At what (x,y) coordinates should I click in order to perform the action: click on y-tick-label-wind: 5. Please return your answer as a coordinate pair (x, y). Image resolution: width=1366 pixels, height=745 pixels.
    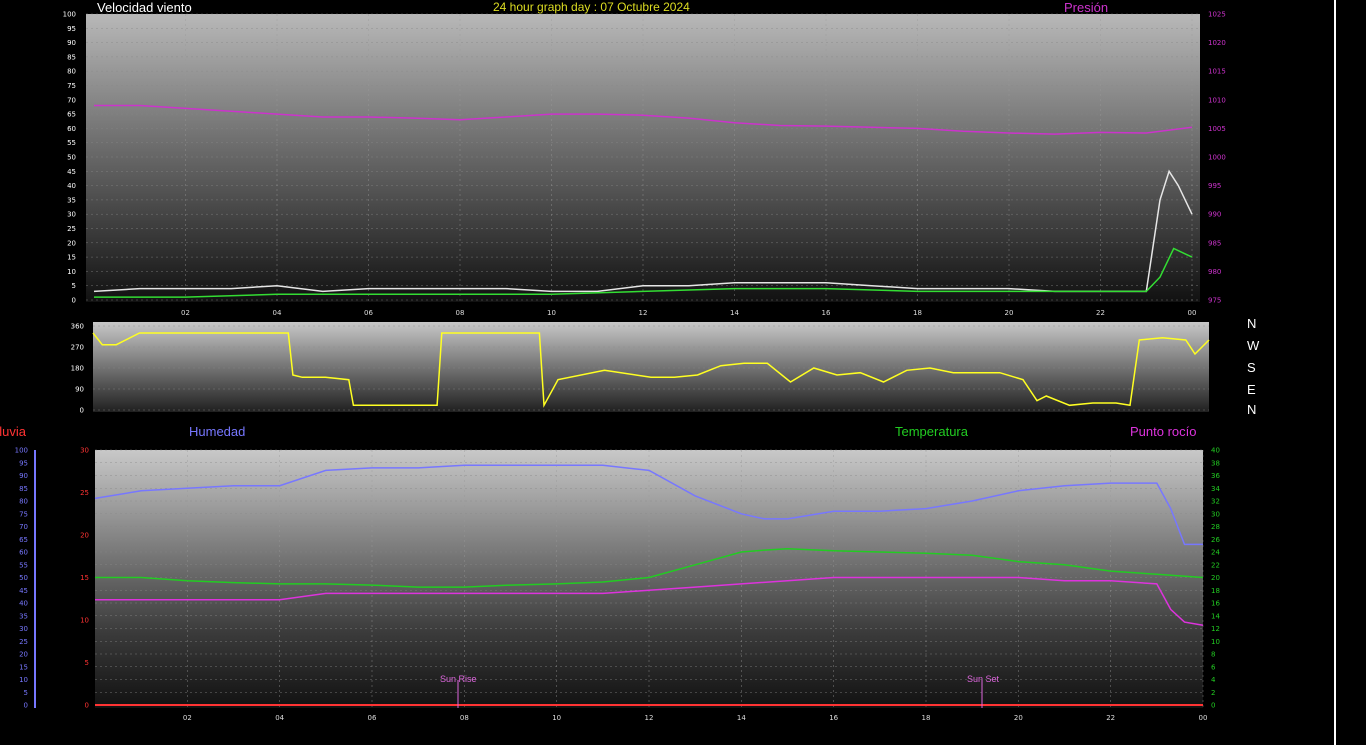
    Looking at the image, I should click on (74, 286).